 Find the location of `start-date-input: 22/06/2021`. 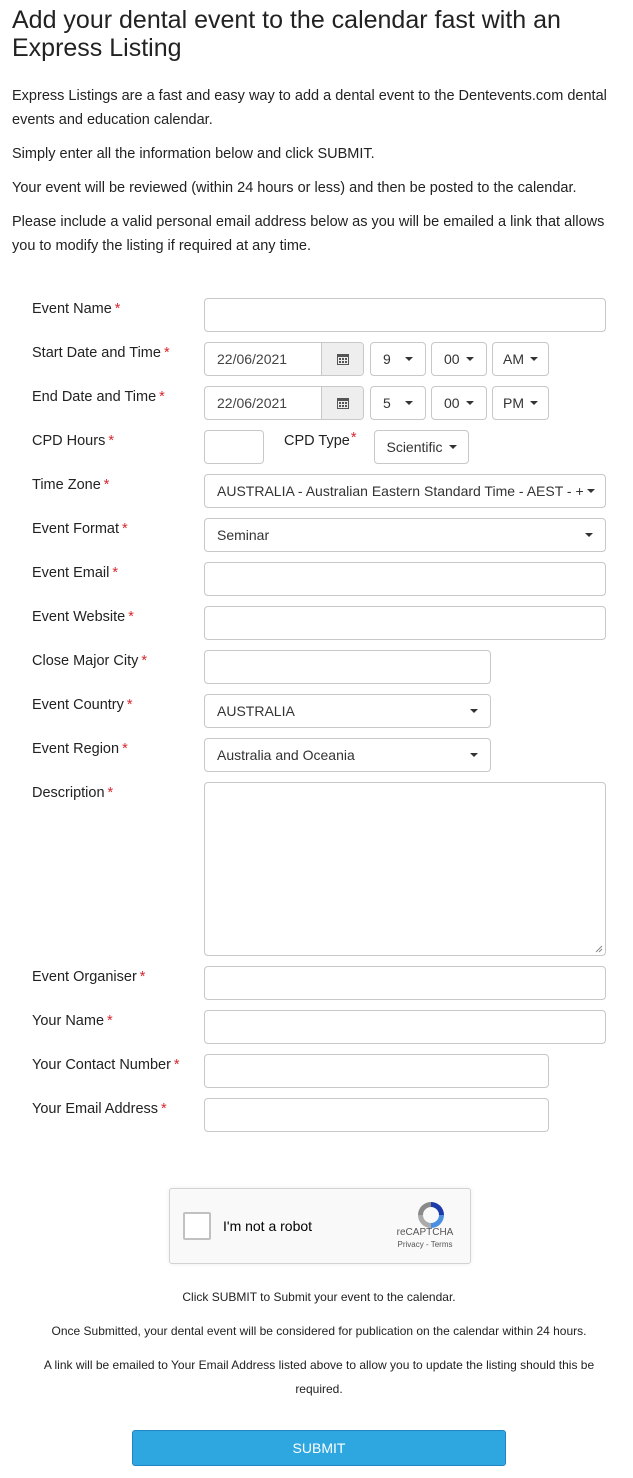

start-date-input: 22/06/2021 is located at coordinates (284, 359).